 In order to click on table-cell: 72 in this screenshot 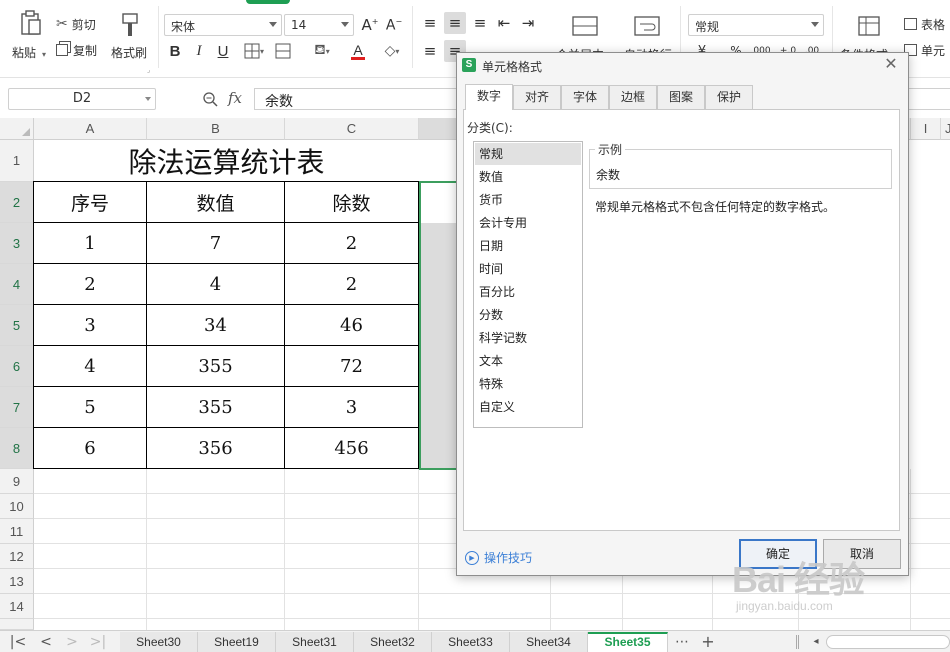, I will do `click(352, 366)`.